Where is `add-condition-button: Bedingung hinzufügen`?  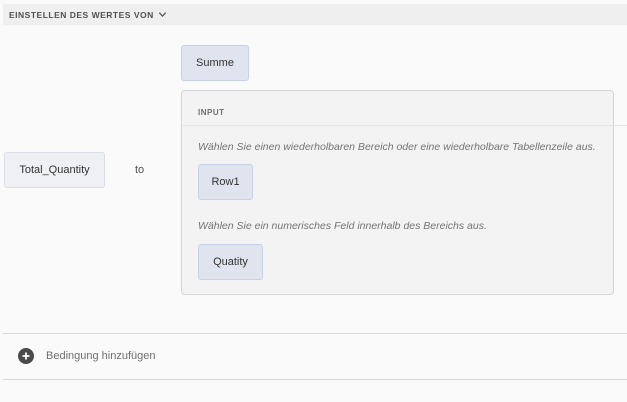
add-condition-button: Bedingung hinzufügen is located at coordinates (86, 356).